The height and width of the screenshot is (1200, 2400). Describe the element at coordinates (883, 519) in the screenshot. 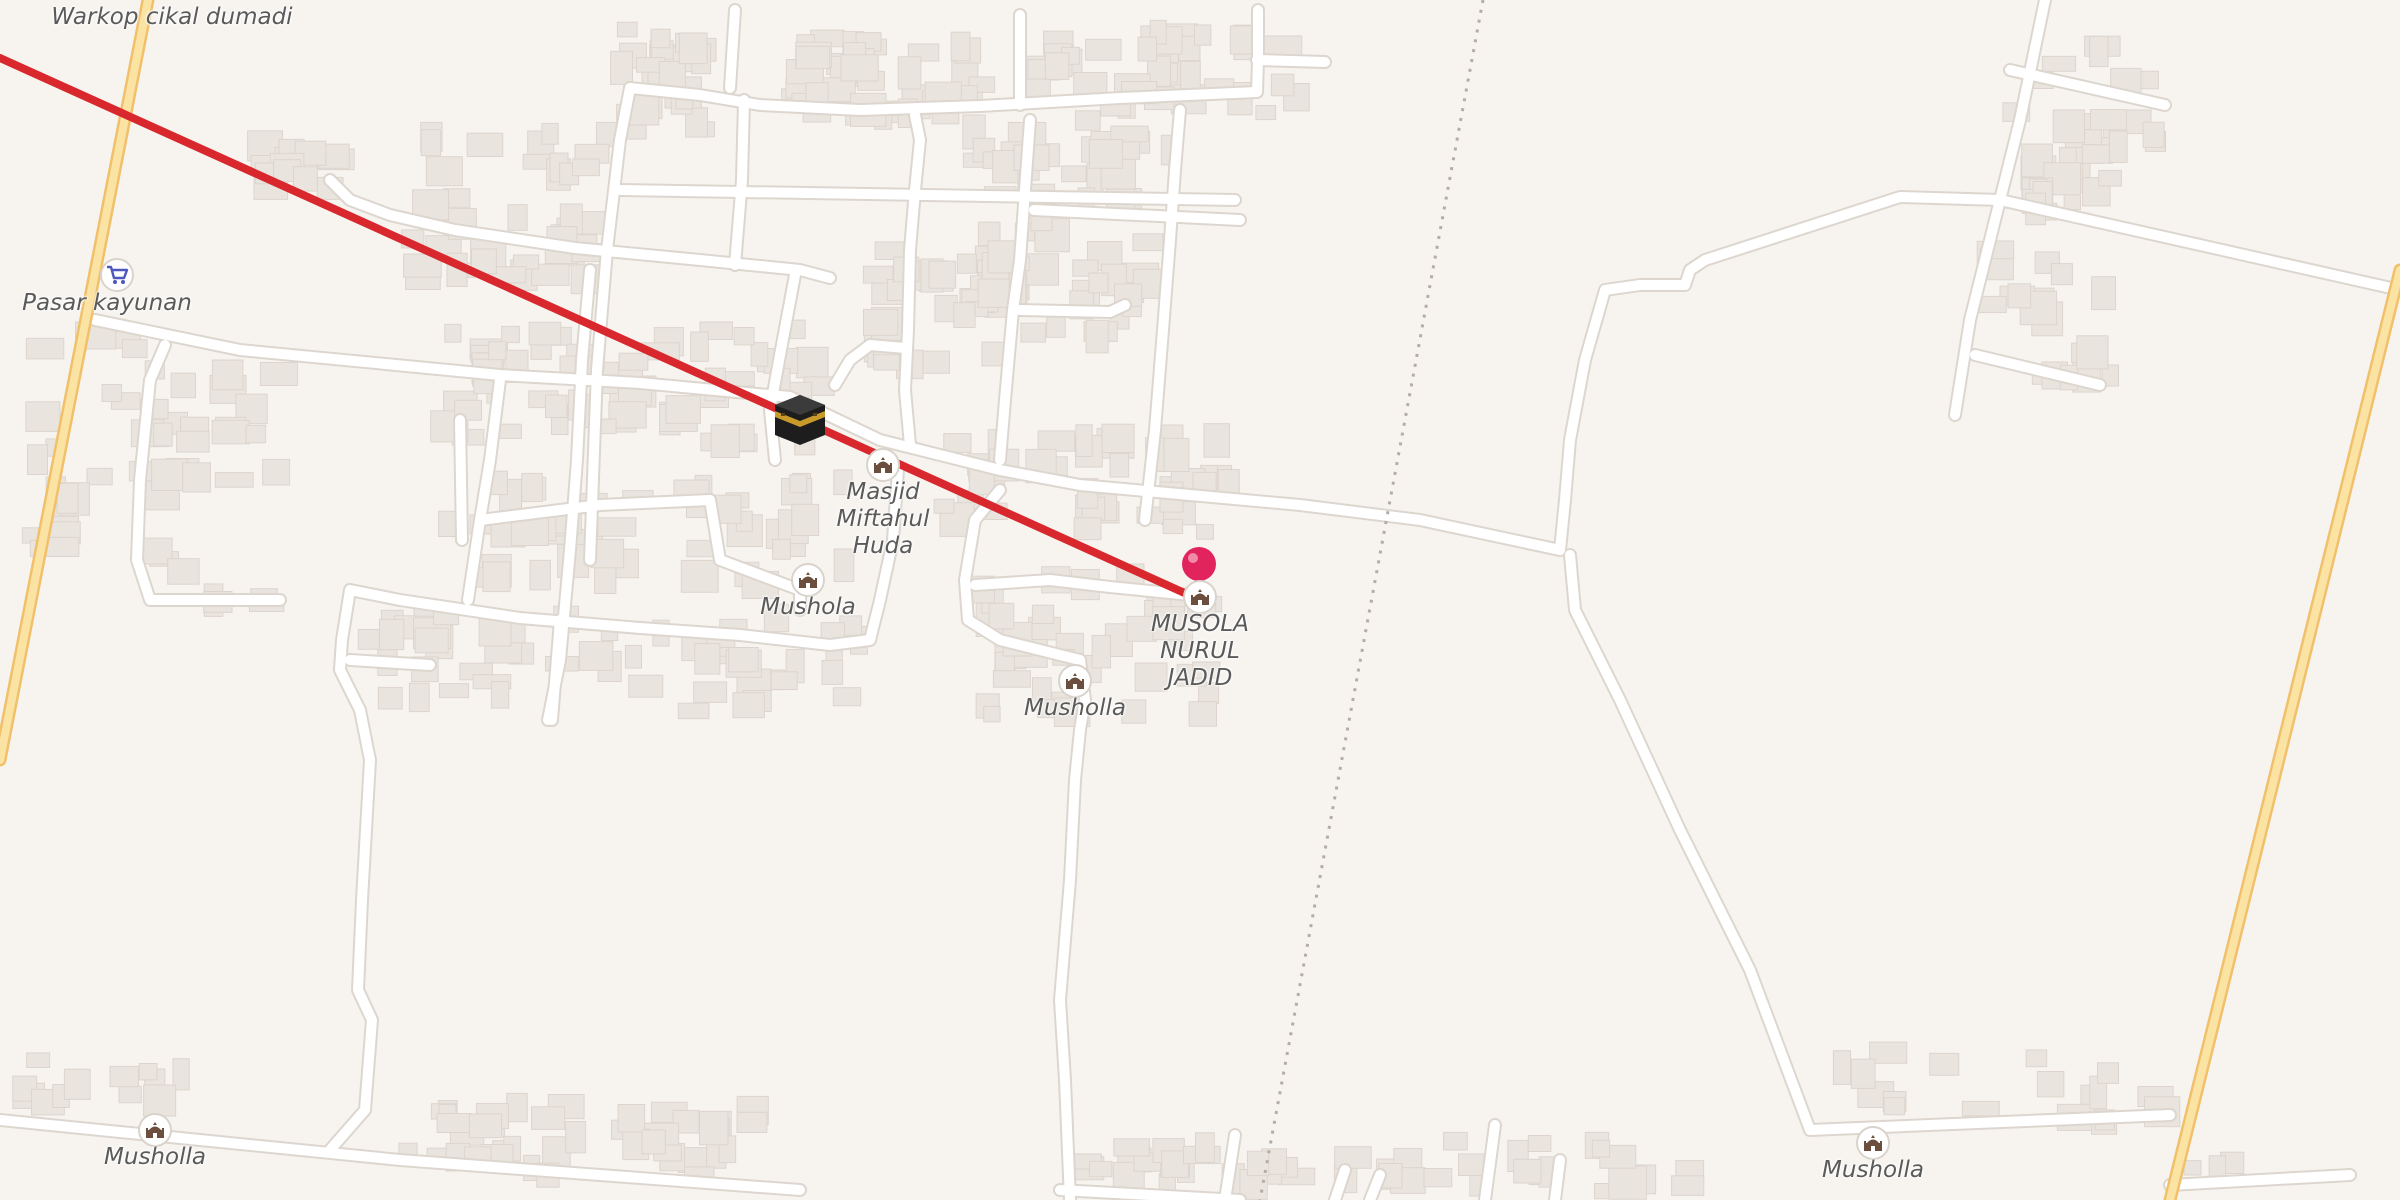

I see `poi-label: Masjid Miftahul Huda` at that location.